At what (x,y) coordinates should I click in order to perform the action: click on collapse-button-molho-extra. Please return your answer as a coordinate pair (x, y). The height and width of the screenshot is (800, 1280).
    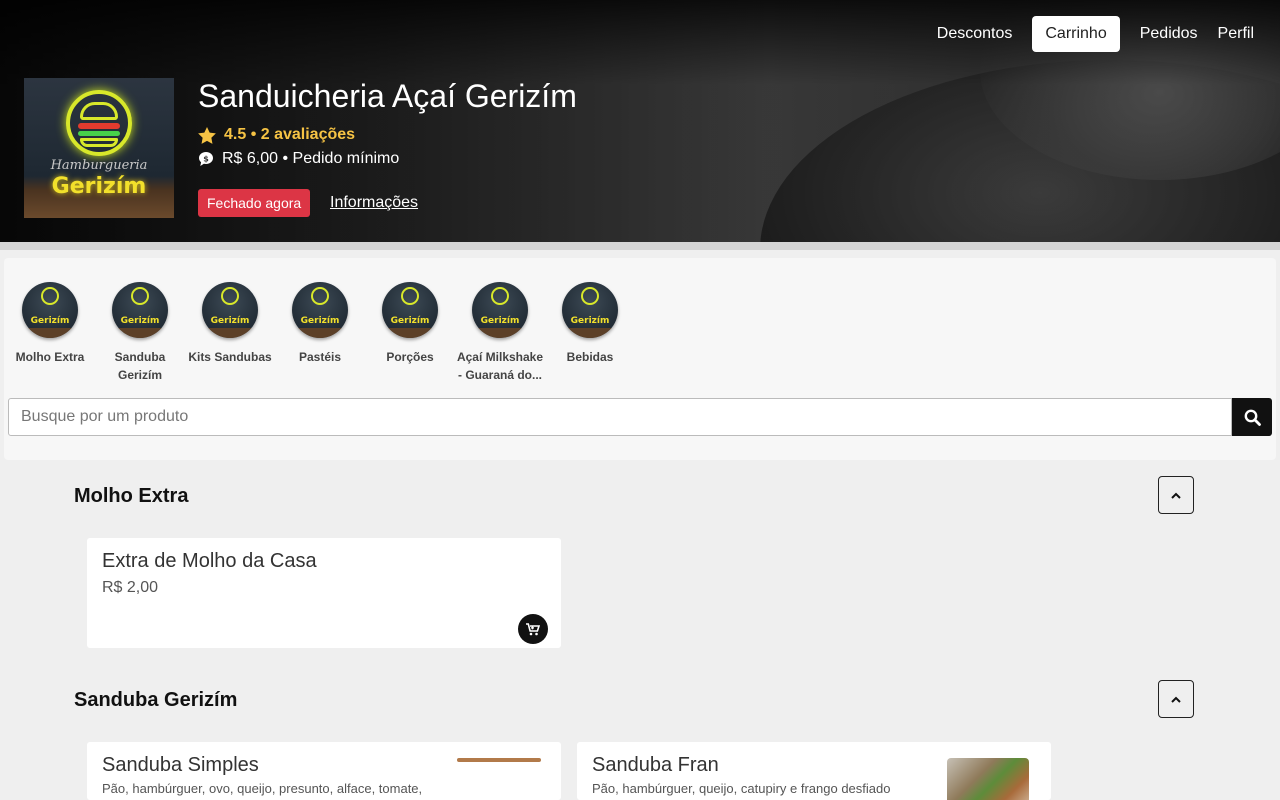
    Looking at the image, I should click on (1176, 495).